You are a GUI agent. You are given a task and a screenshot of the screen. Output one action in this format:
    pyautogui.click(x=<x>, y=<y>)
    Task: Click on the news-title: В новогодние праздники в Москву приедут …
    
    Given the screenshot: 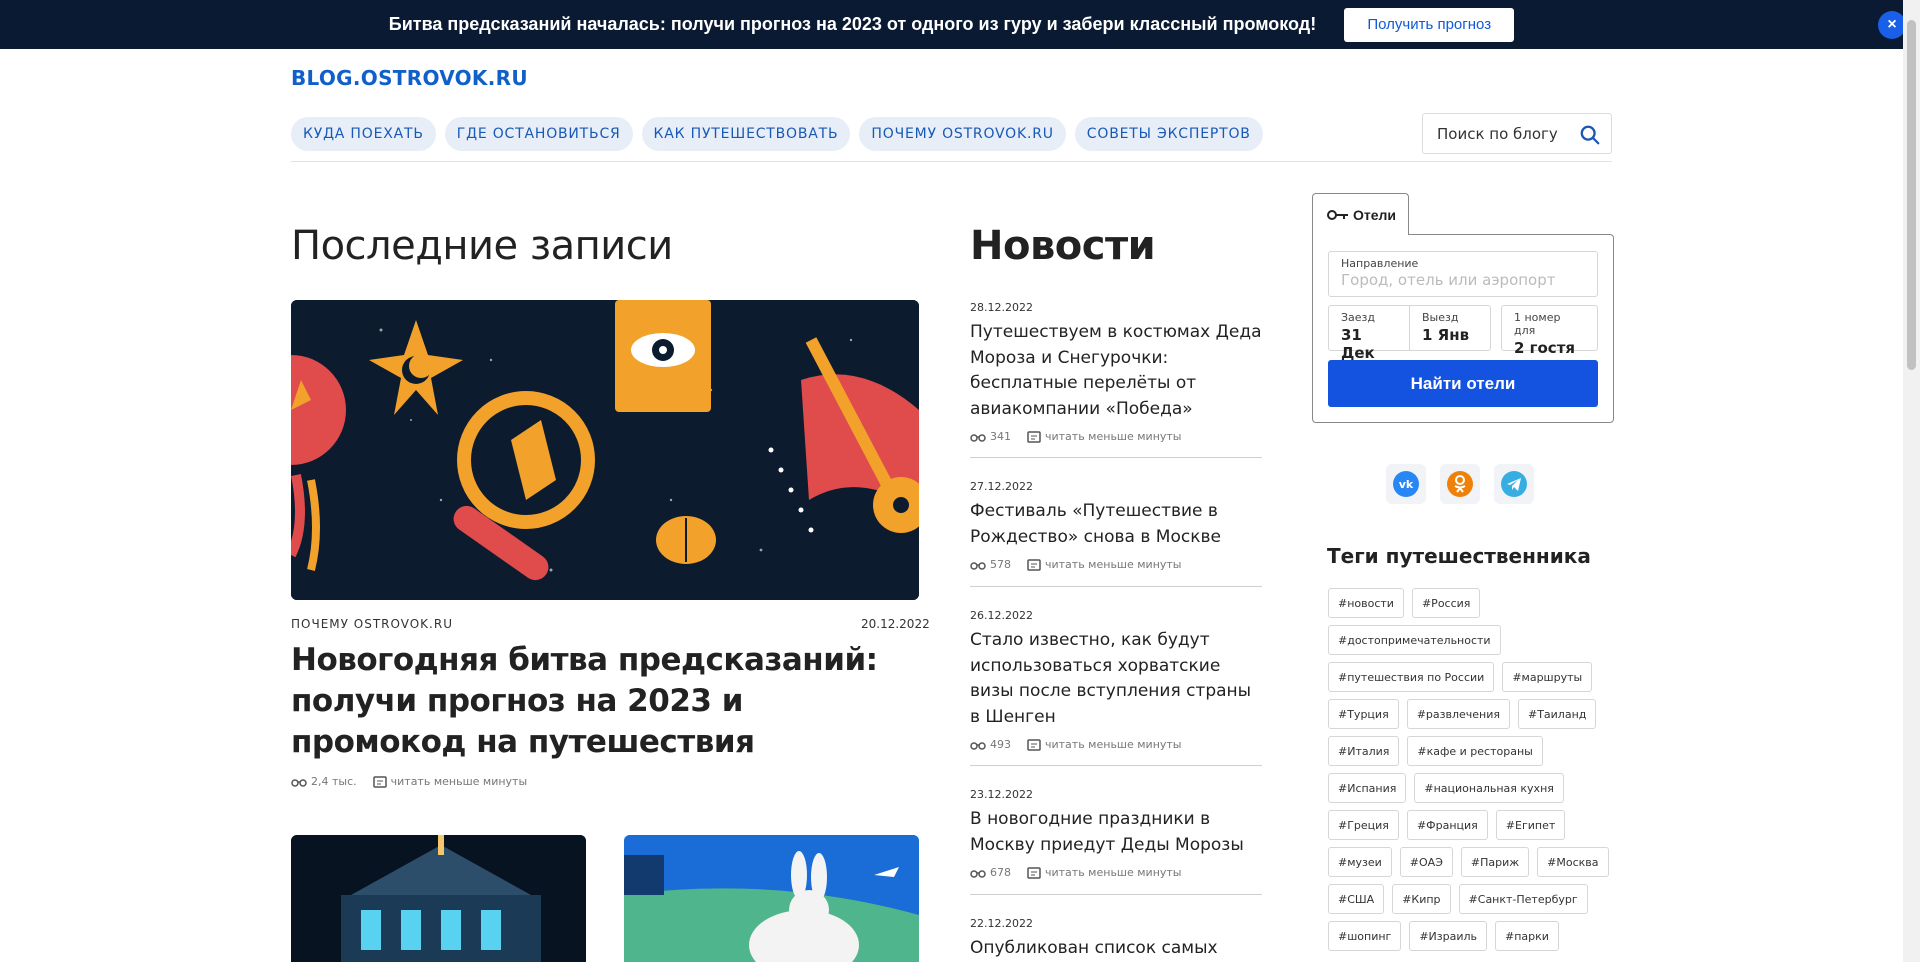 What is the action you would take?
    pyautogui.click(x=1116, y=832)
    